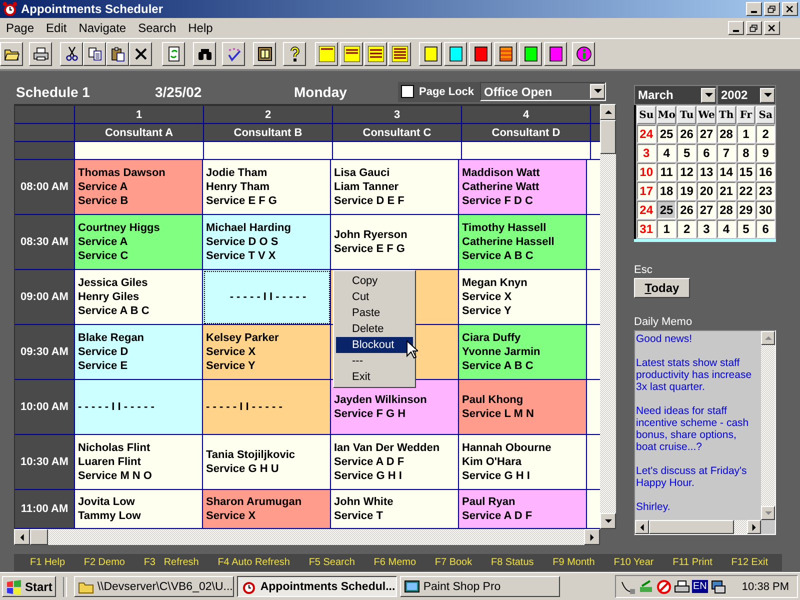  I want to click on info-button, so click(583, 54).